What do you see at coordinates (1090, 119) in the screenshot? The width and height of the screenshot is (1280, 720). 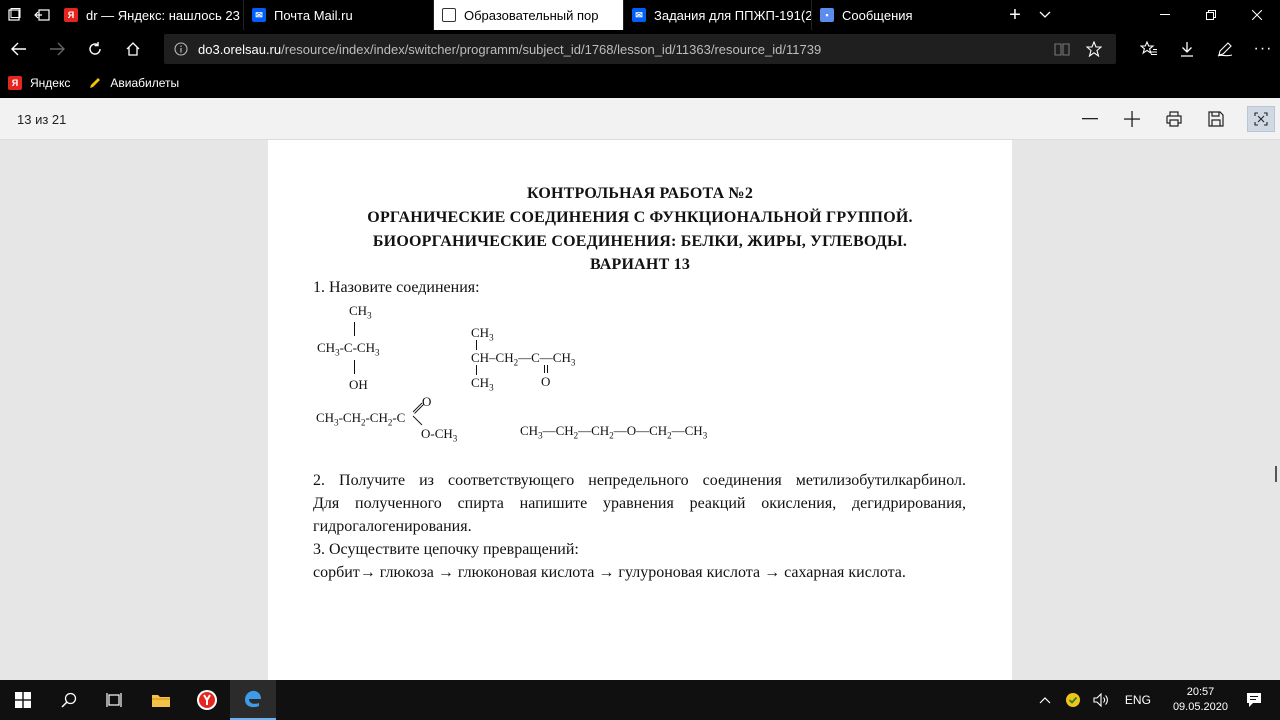 I see `zoom-out-icon` at bounding box center [1090, 119].